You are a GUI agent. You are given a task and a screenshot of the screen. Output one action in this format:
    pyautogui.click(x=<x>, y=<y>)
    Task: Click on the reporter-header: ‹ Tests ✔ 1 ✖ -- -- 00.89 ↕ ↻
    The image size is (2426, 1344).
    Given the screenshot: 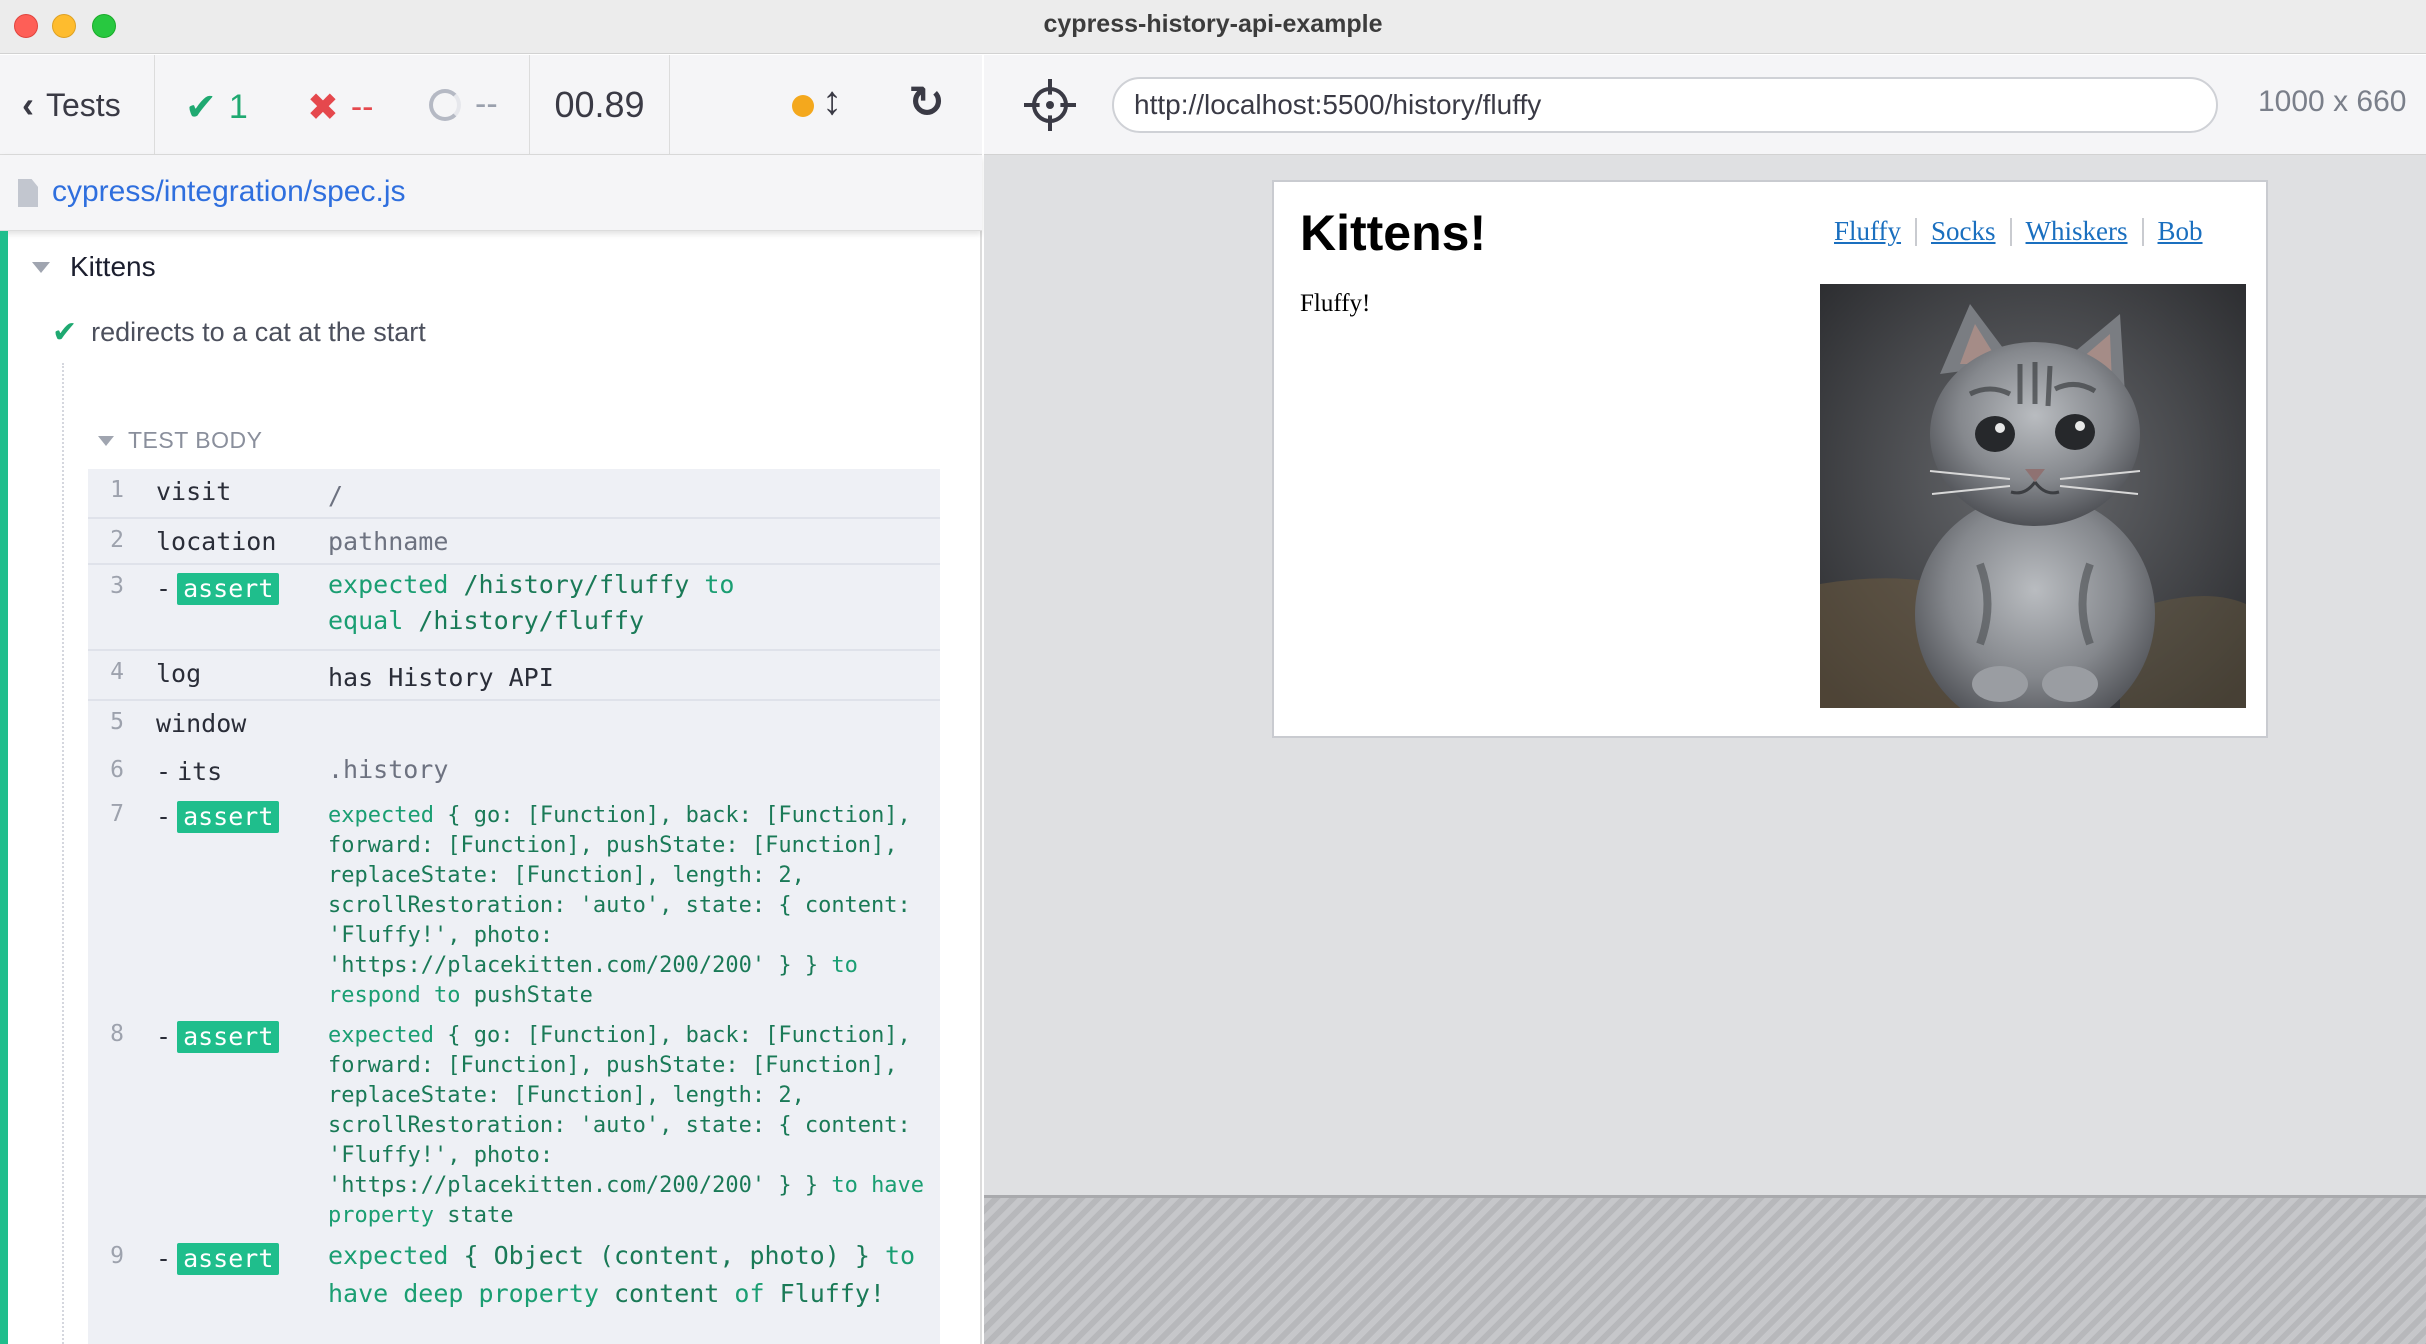 What is the action you would take?
    pyautogui.click(x=491, y=105)
    